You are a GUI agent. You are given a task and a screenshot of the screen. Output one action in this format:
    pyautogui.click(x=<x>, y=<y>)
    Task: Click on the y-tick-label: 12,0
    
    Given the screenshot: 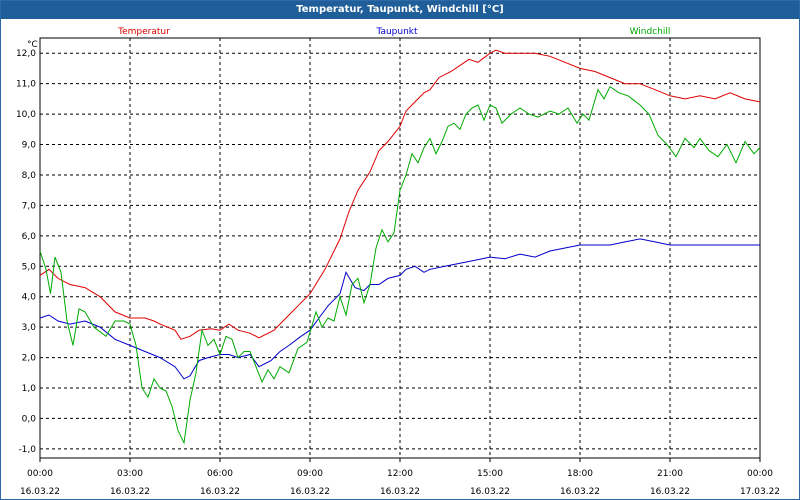 What is the action you would take?
    pyautogui.click(x=26, y=54)
    